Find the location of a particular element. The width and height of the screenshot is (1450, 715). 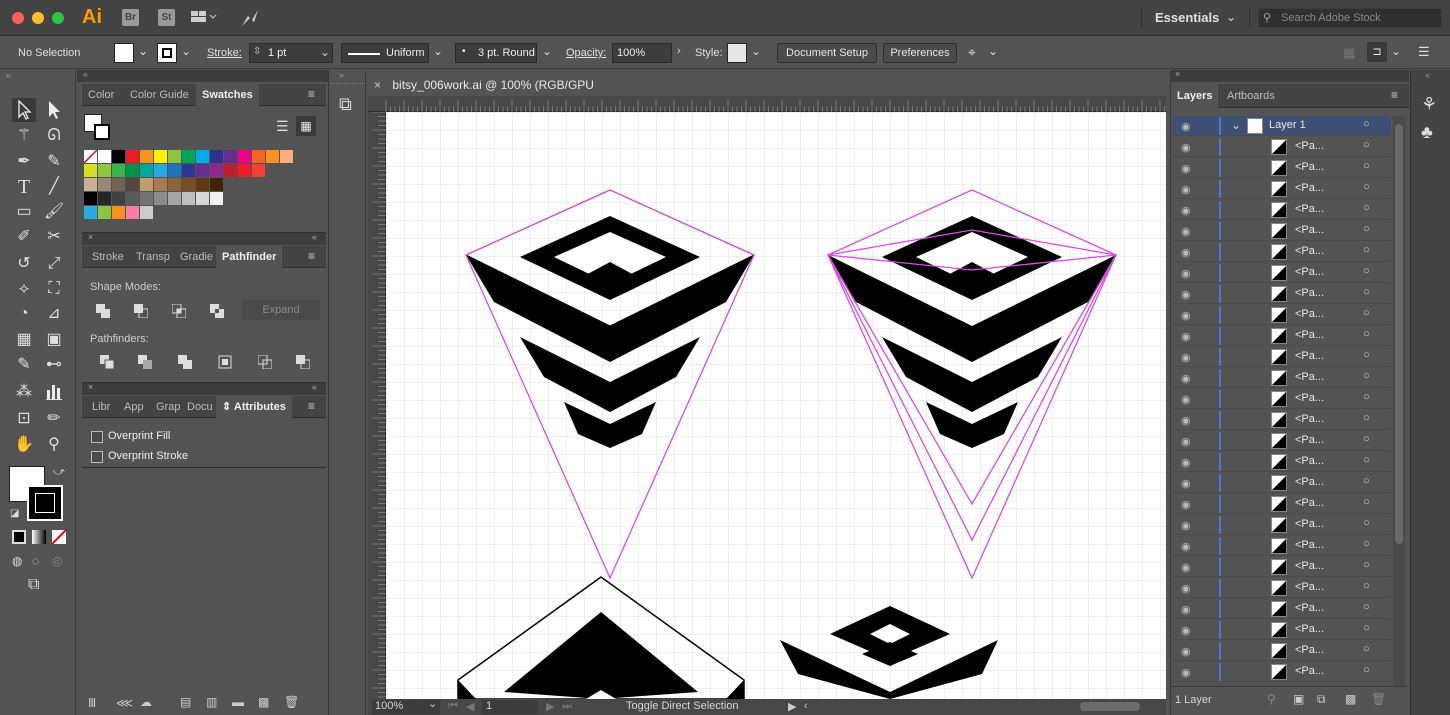

magic-wand-icon: ⚚ is located at coordinates (24, 136).